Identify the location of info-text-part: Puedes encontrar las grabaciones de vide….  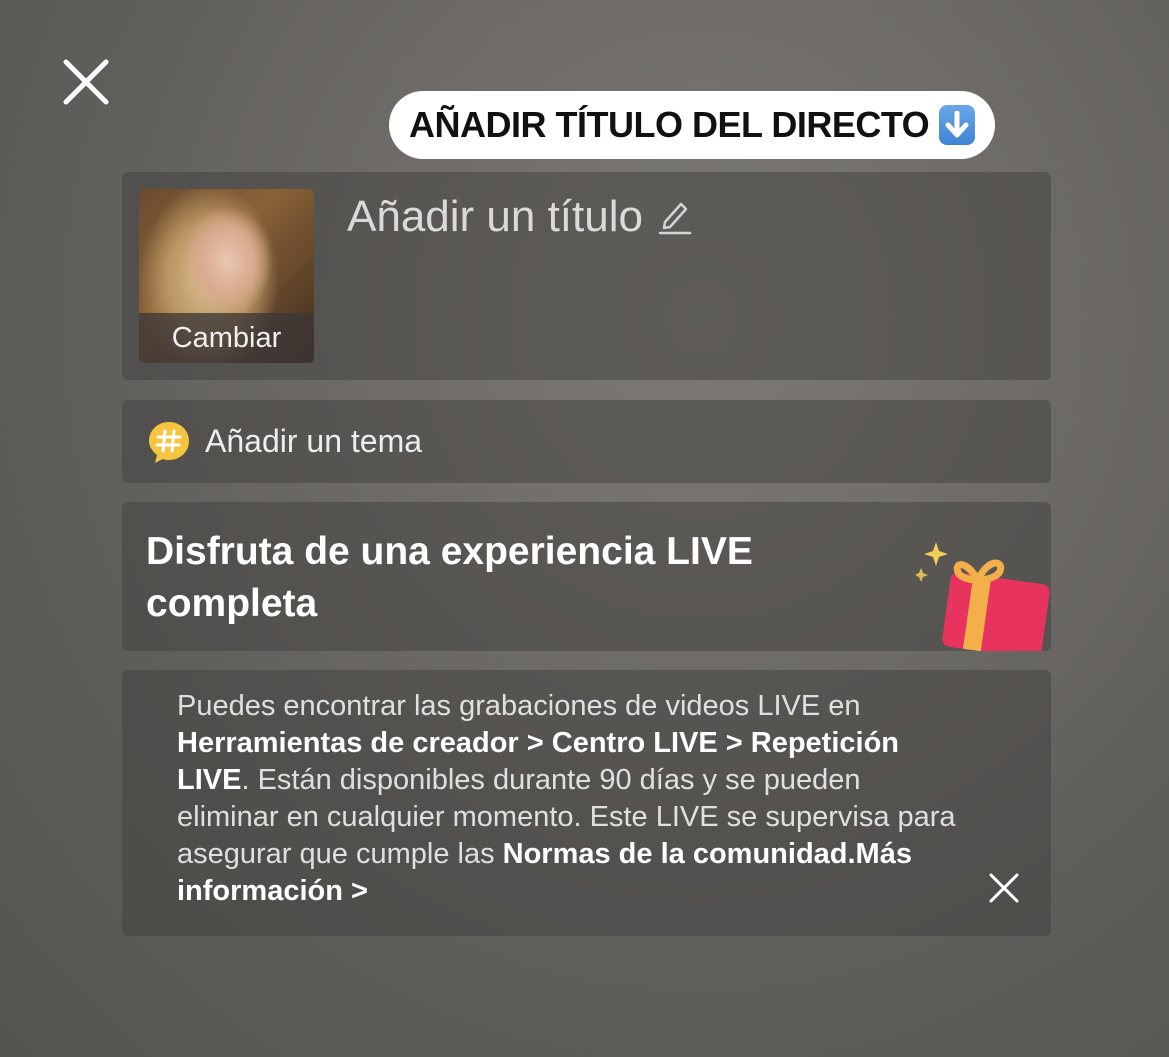
(519, 706).